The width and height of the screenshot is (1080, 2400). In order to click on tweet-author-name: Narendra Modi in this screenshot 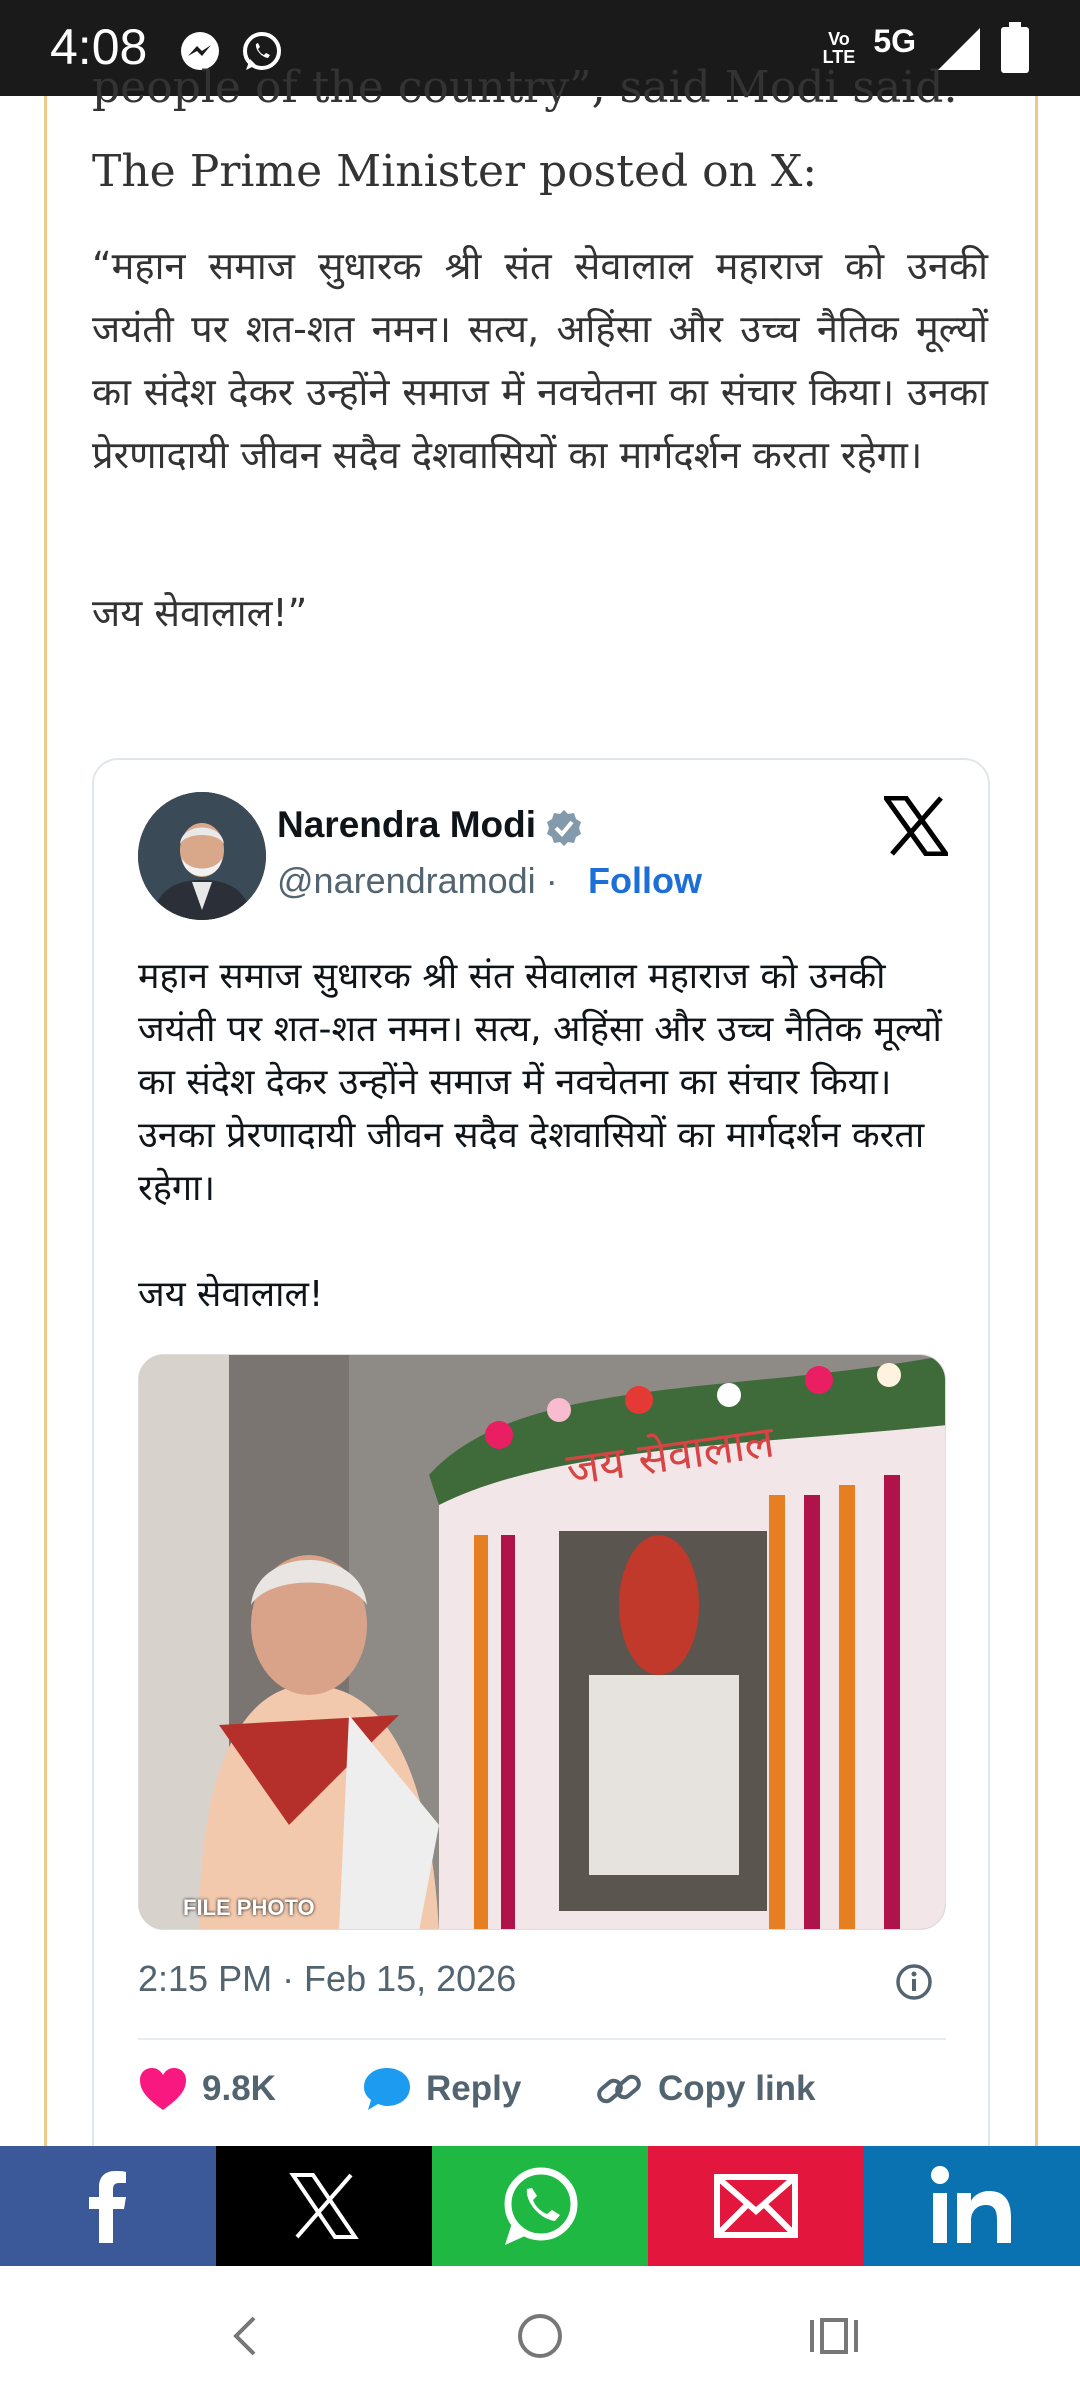, I will do `click(406, 825)`.